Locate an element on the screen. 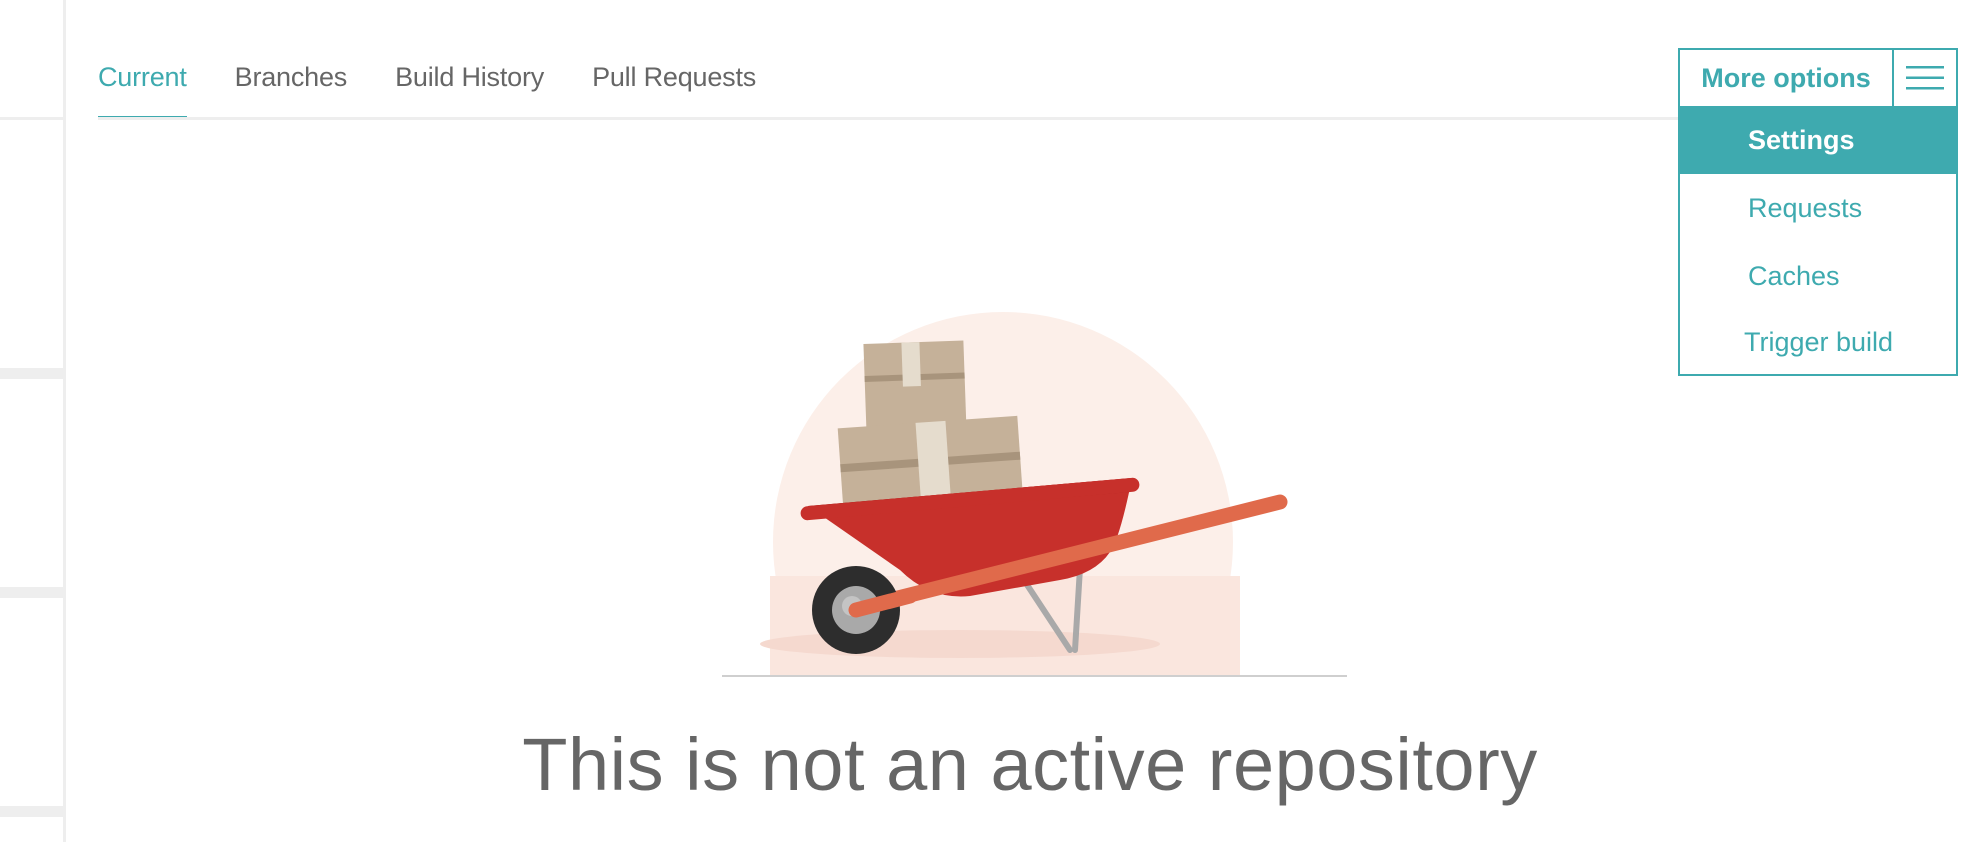 The image size is (1986, 842). tabs-divider is located at coordinates (888, 118).